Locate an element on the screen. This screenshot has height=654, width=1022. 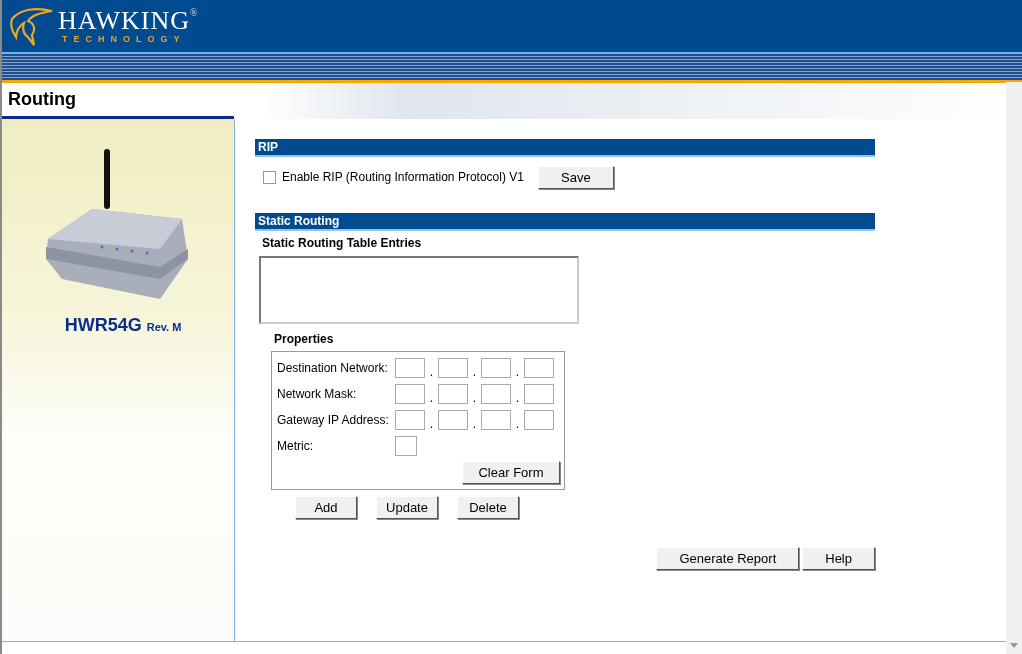
section-header: Static Routing is located at coordinates (565, 222).